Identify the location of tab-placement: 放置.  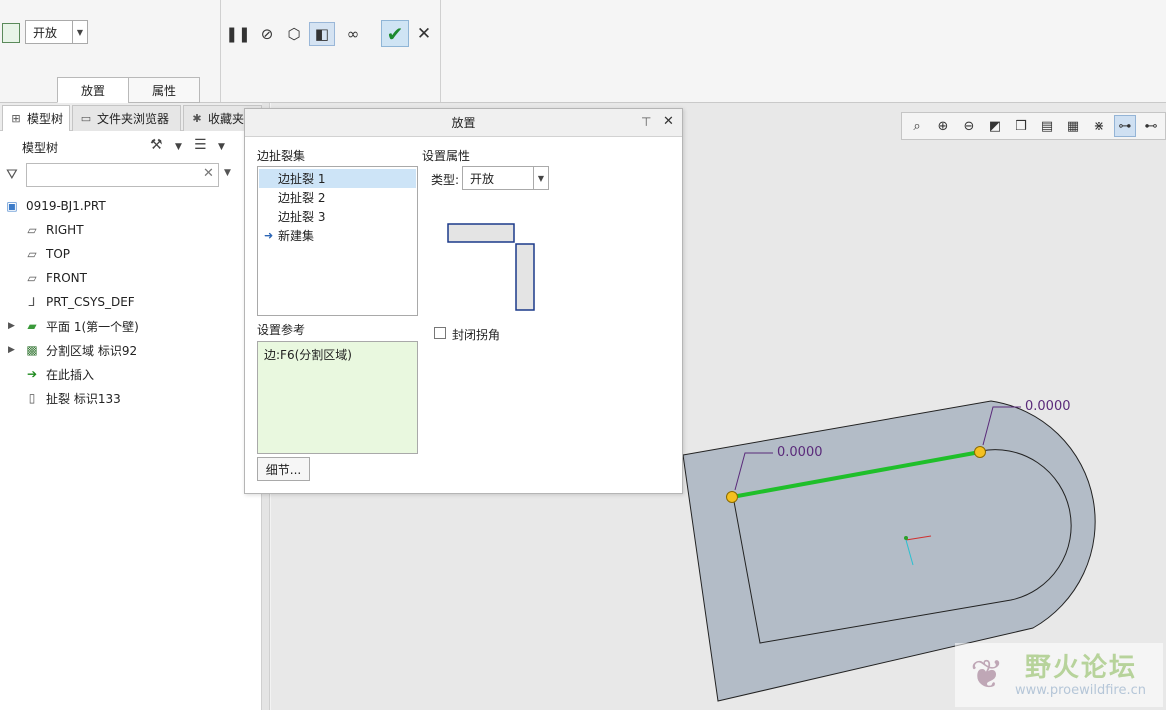
(93, 90).